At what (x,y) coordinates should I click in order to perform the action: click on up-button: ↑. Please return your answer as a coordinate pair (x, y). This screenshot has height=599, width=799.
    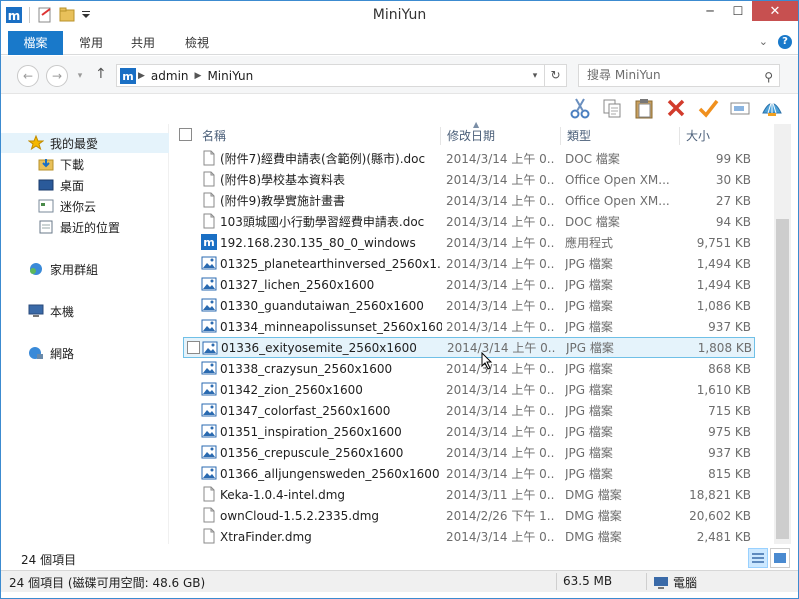
    Looking at the image, I should click on (101, 74).